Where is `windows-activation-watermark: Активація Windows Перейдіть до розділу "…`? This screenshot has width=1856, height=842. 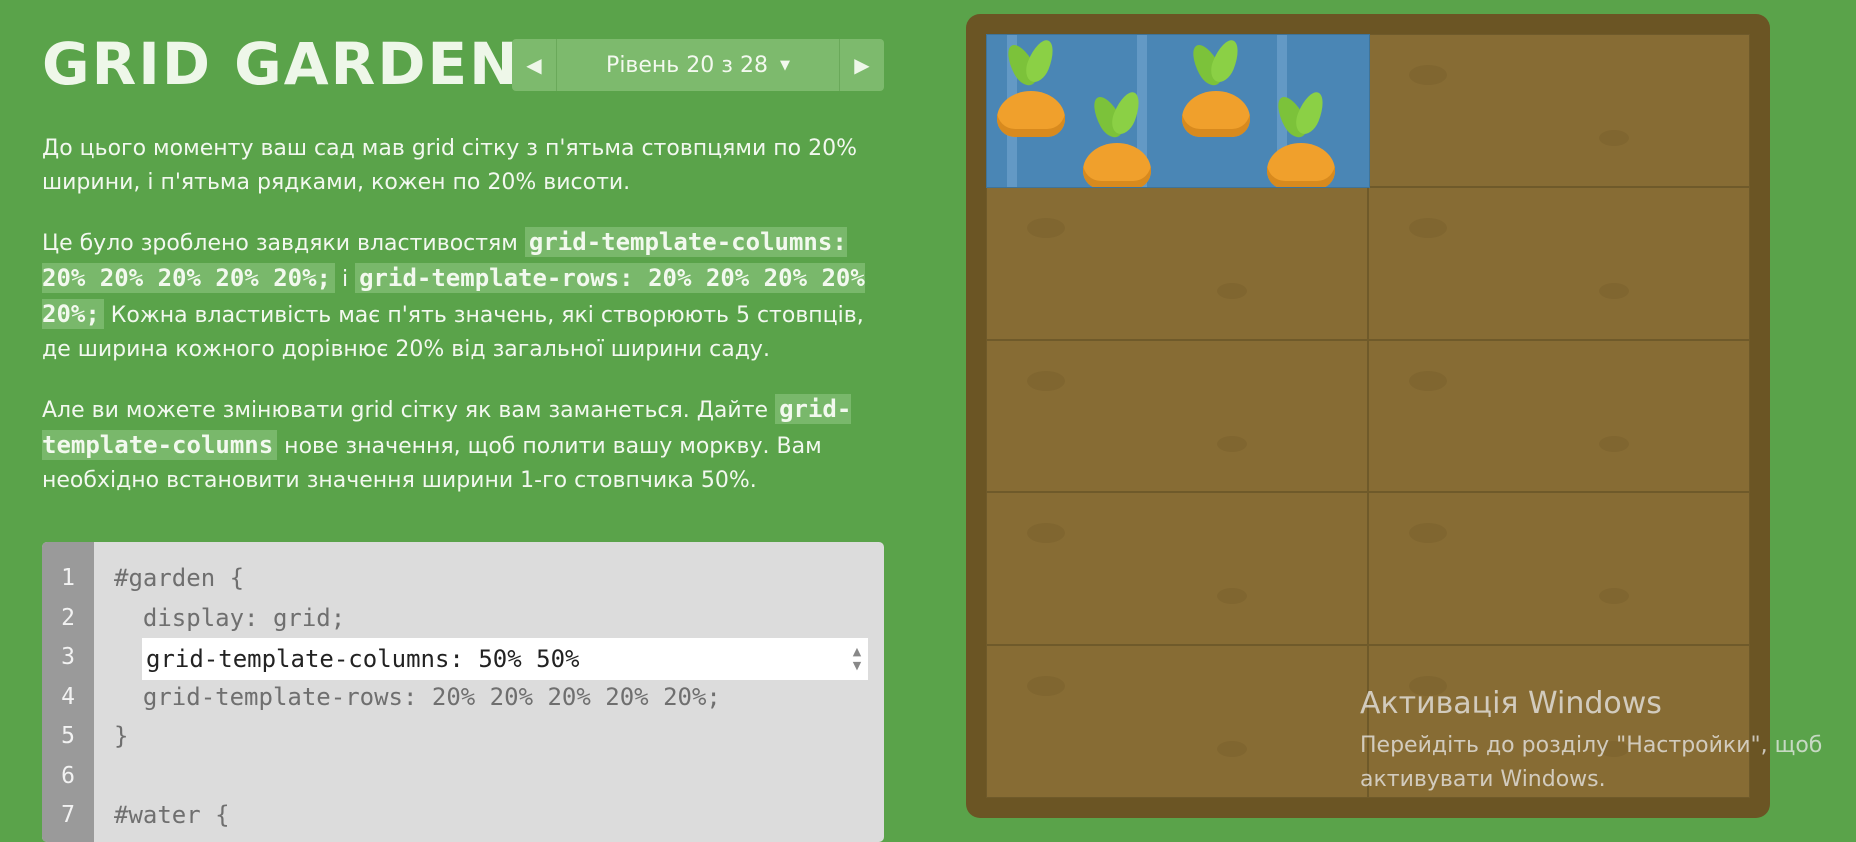
windows-activation-watermark: Активація Windows Перейдіть до розділу "… is located at coordinates (1595, 741).